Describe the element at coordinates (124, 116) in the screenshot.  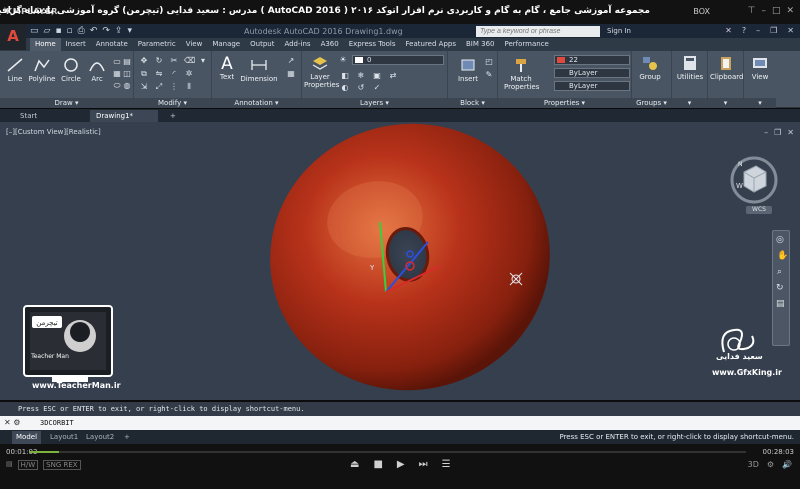
I see `file-tab-drawing1: Drawing1*` at that location.